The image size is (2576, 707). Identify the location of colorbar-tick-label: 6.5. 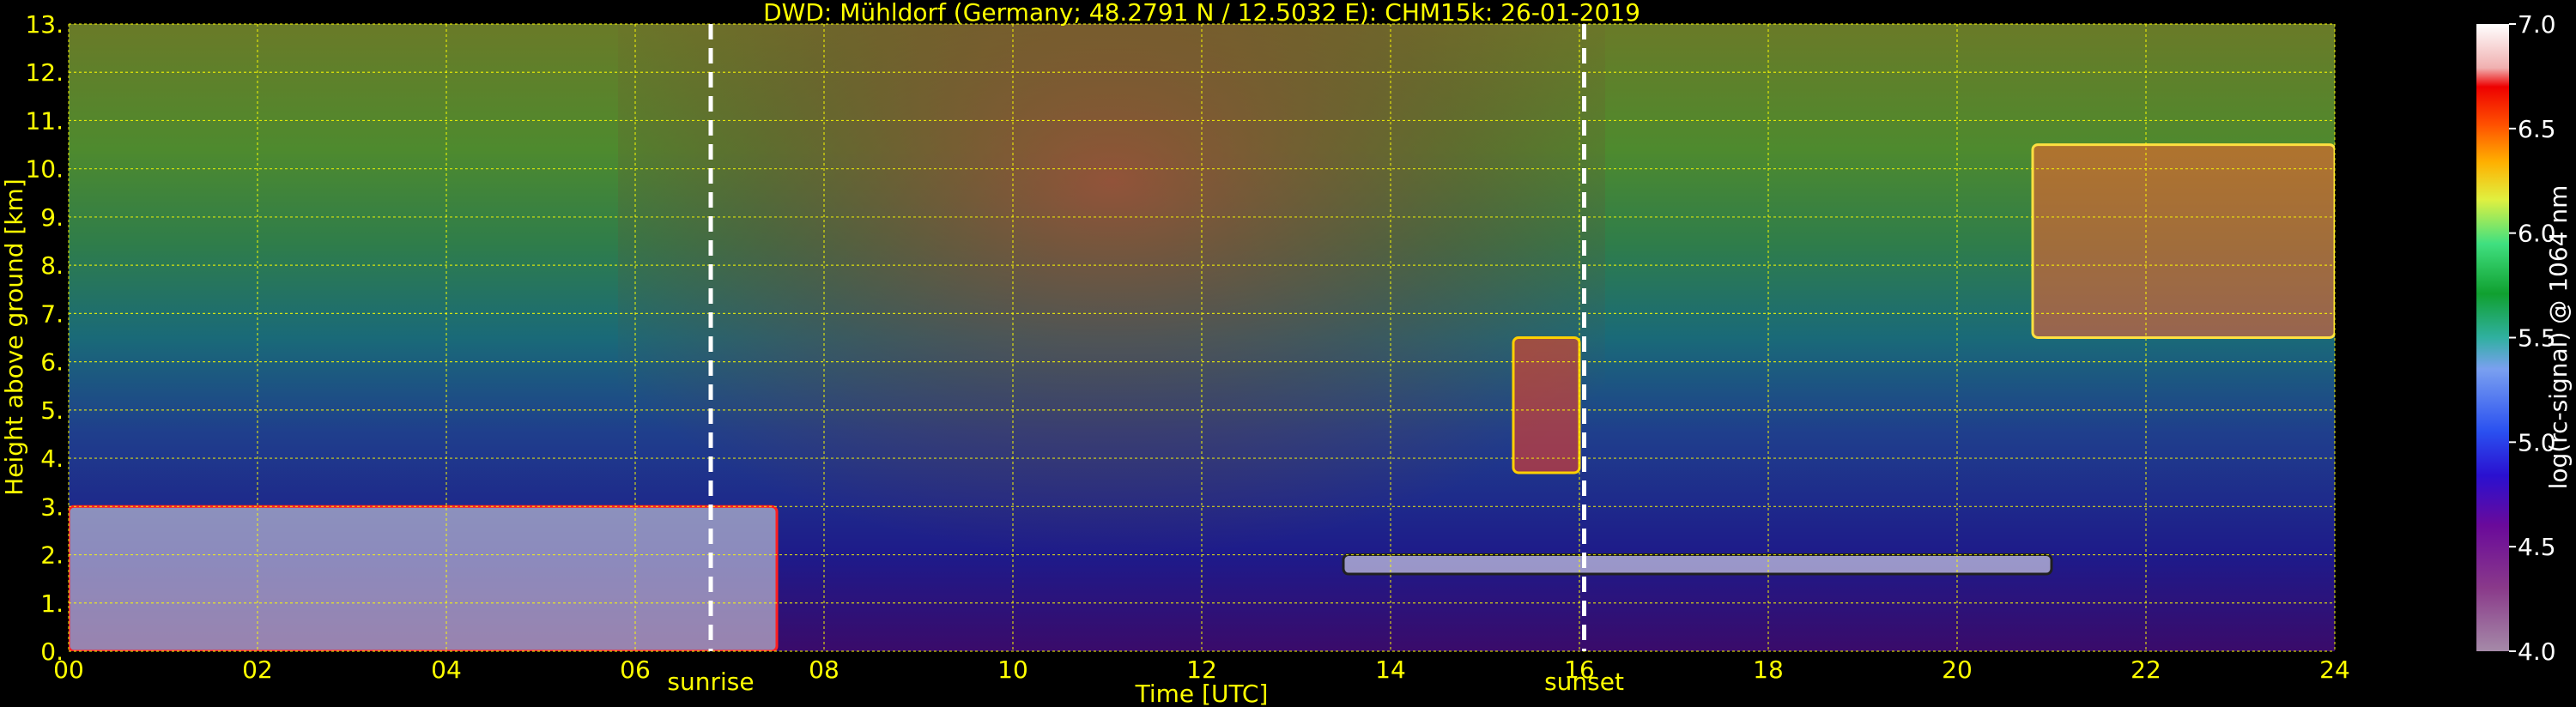
(2537, 129).